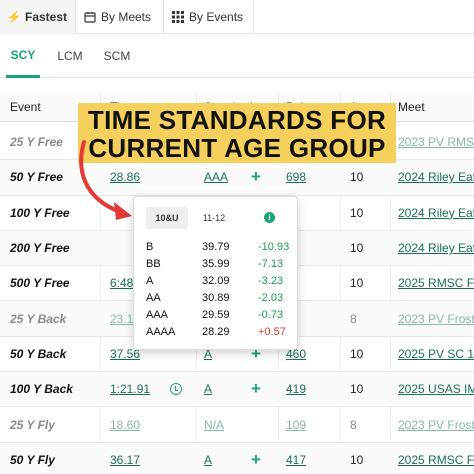 This screenshot has height=474, width=474. What do you see at coordinates (271, 264) in the screenshot?
I see `standard-diff: -7.13` at bounding box center [271, 264].